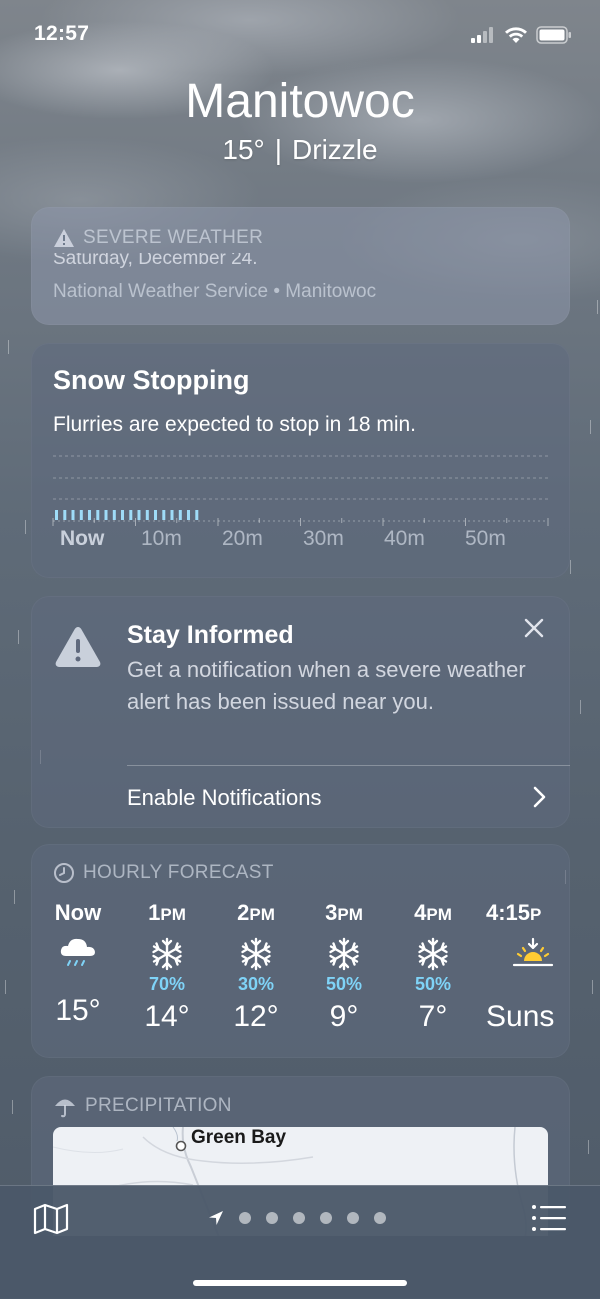  What do you see at coordinates (420, 912) in the screenshot?
I see `hour-time: 4` at bounding box center [420, 912].